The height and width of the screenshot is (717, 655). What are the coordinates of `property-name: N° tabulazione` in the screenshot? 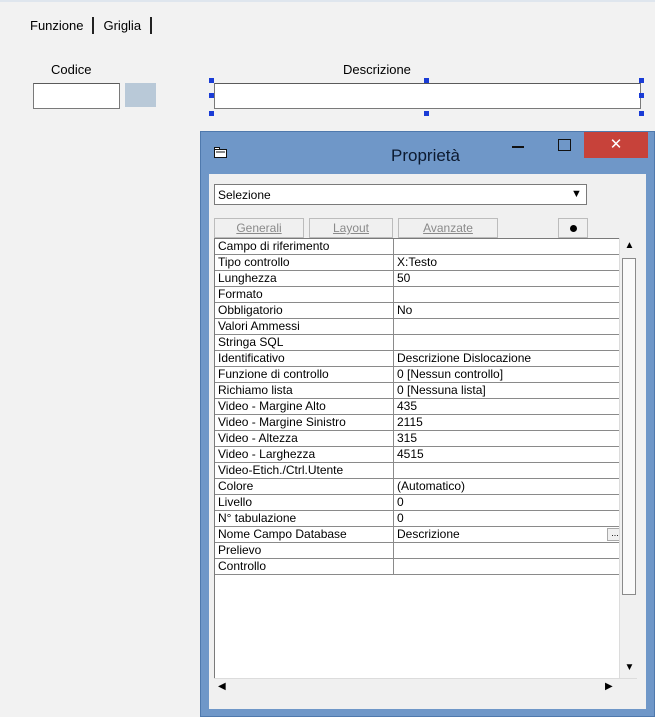 It's located at (304, 518).